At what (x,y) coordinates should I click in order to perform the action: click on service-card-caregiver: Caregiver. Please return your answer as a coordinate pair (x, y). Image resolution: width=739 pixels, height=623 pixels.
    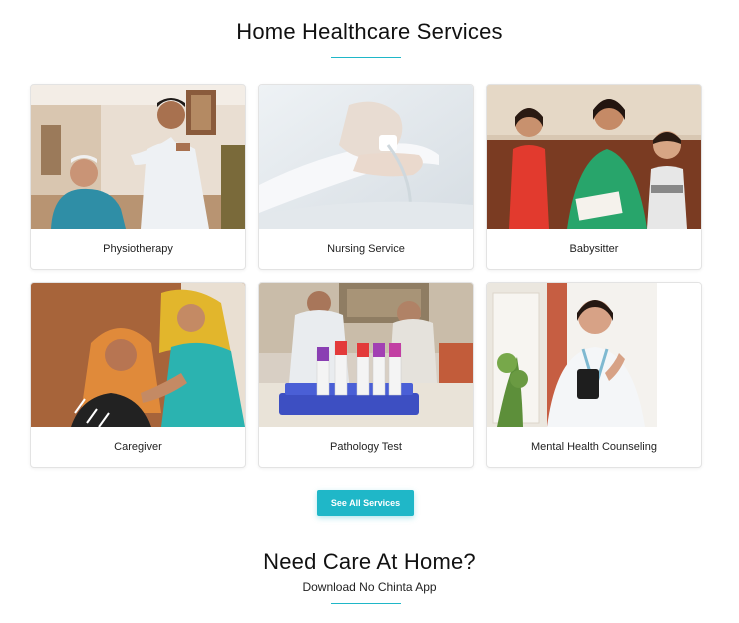
    Looking at the image, I should click on (138, 375).